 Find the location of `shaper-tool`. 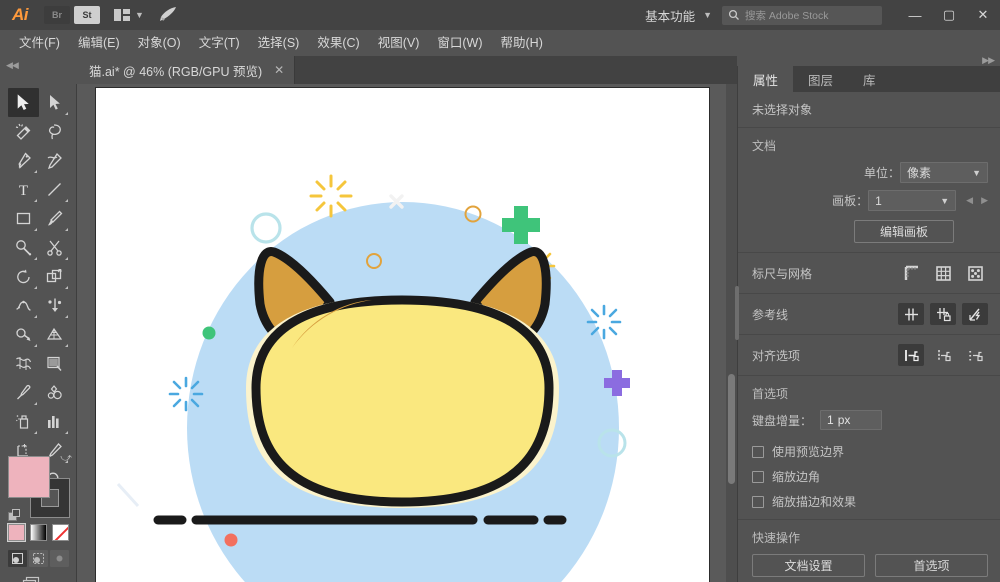

shaper-tool is located at coordinates (23, 247).